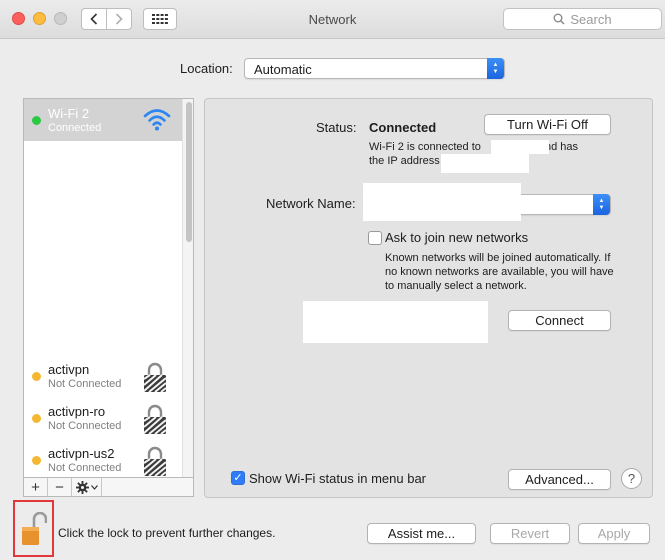 The image size is (665, 560). Describe the element at coordinates (456, 237) in the screenshot. I see `ask-join-label: Ask to join new networks` at that location.